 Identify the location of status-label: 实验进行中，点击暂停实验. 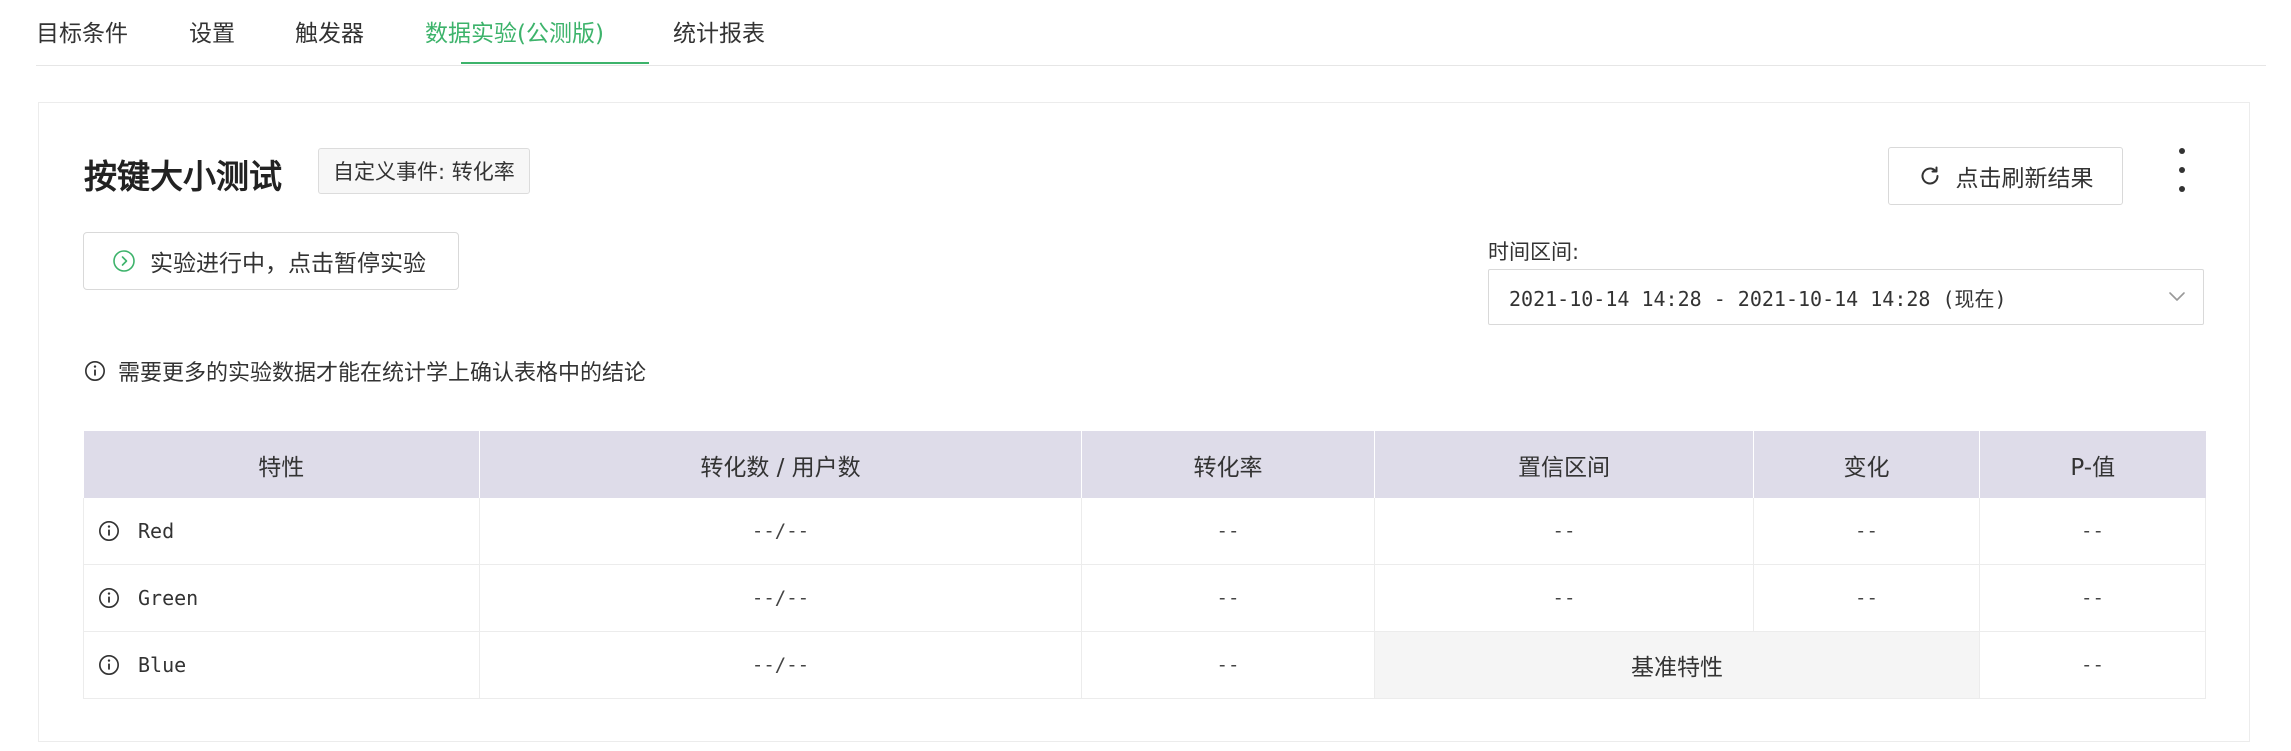
(288, 264).